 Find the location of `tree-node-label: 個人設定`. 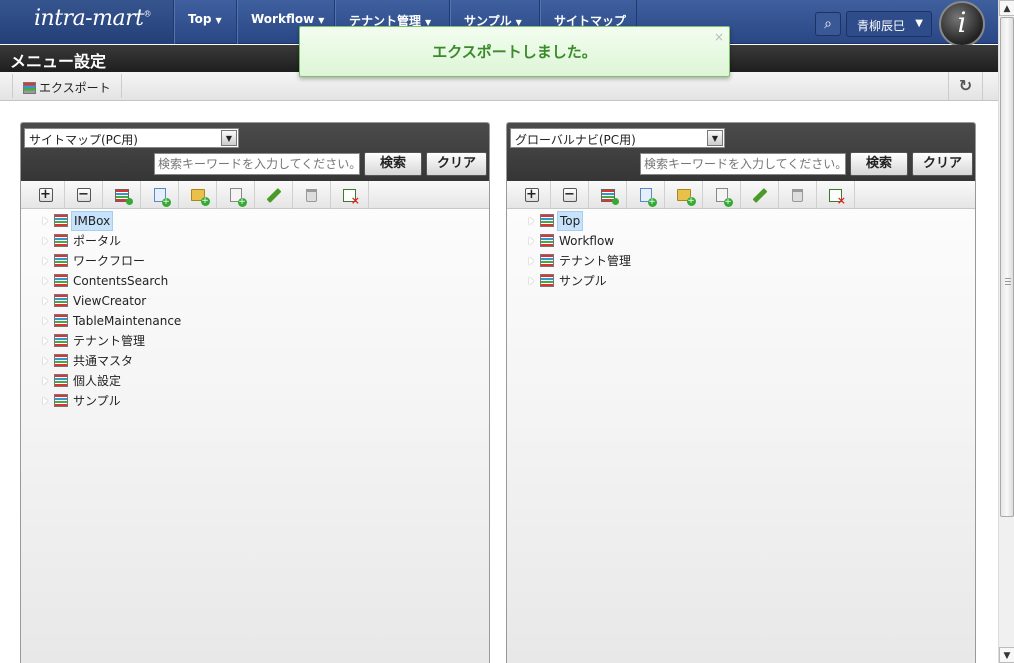

tree-node-label: 個人設定 is located at coordinates (97, 381).